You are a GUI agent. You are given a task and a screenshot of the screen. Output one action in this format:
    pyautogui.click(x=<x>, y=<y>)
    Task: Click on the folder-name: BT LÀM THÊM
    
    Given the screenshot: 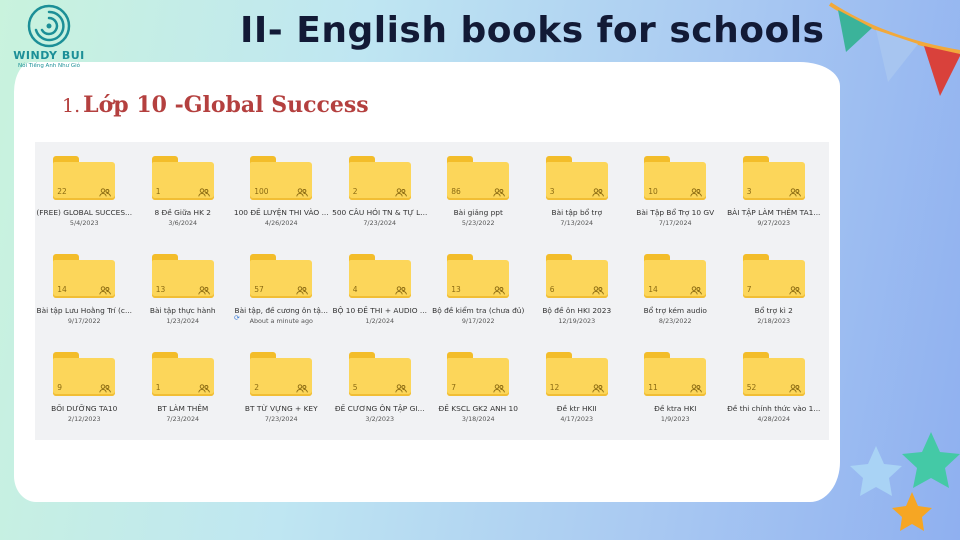 What is the action you would take?
    pyautogui.click(x=183, y=408)
    